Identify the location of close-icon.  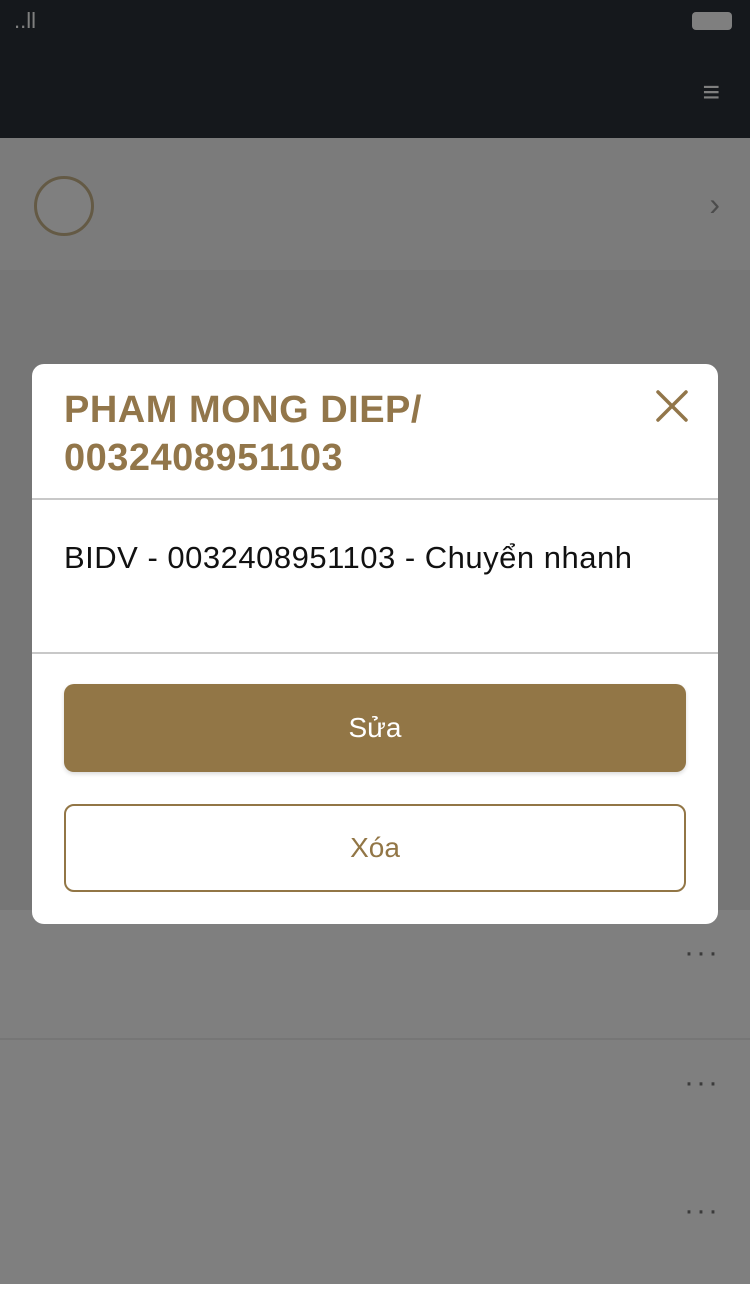
(672, 406).